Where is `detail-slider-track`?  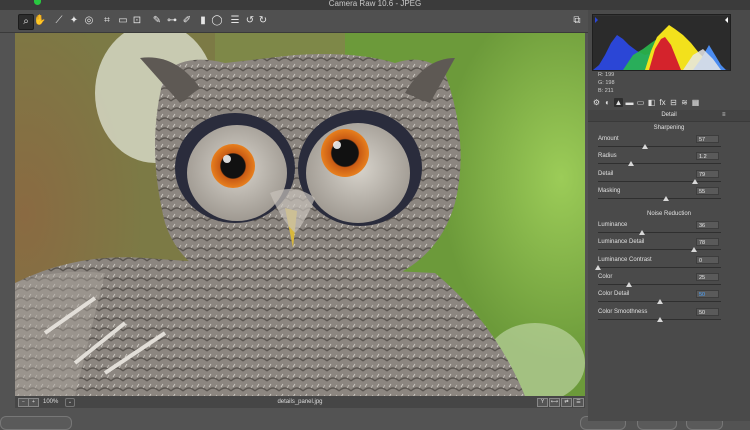 detail-slider-track is located at coordinates (659, 181).